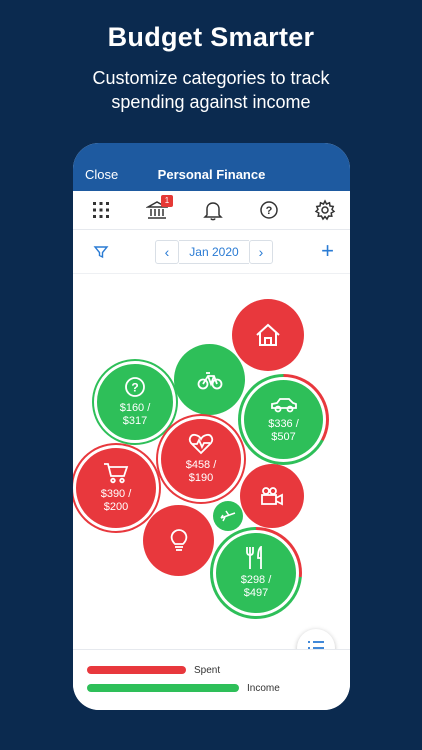 The width and height of the screenshot is (422, 750). I want to click on lightbulb-icon, so click(178, 539).